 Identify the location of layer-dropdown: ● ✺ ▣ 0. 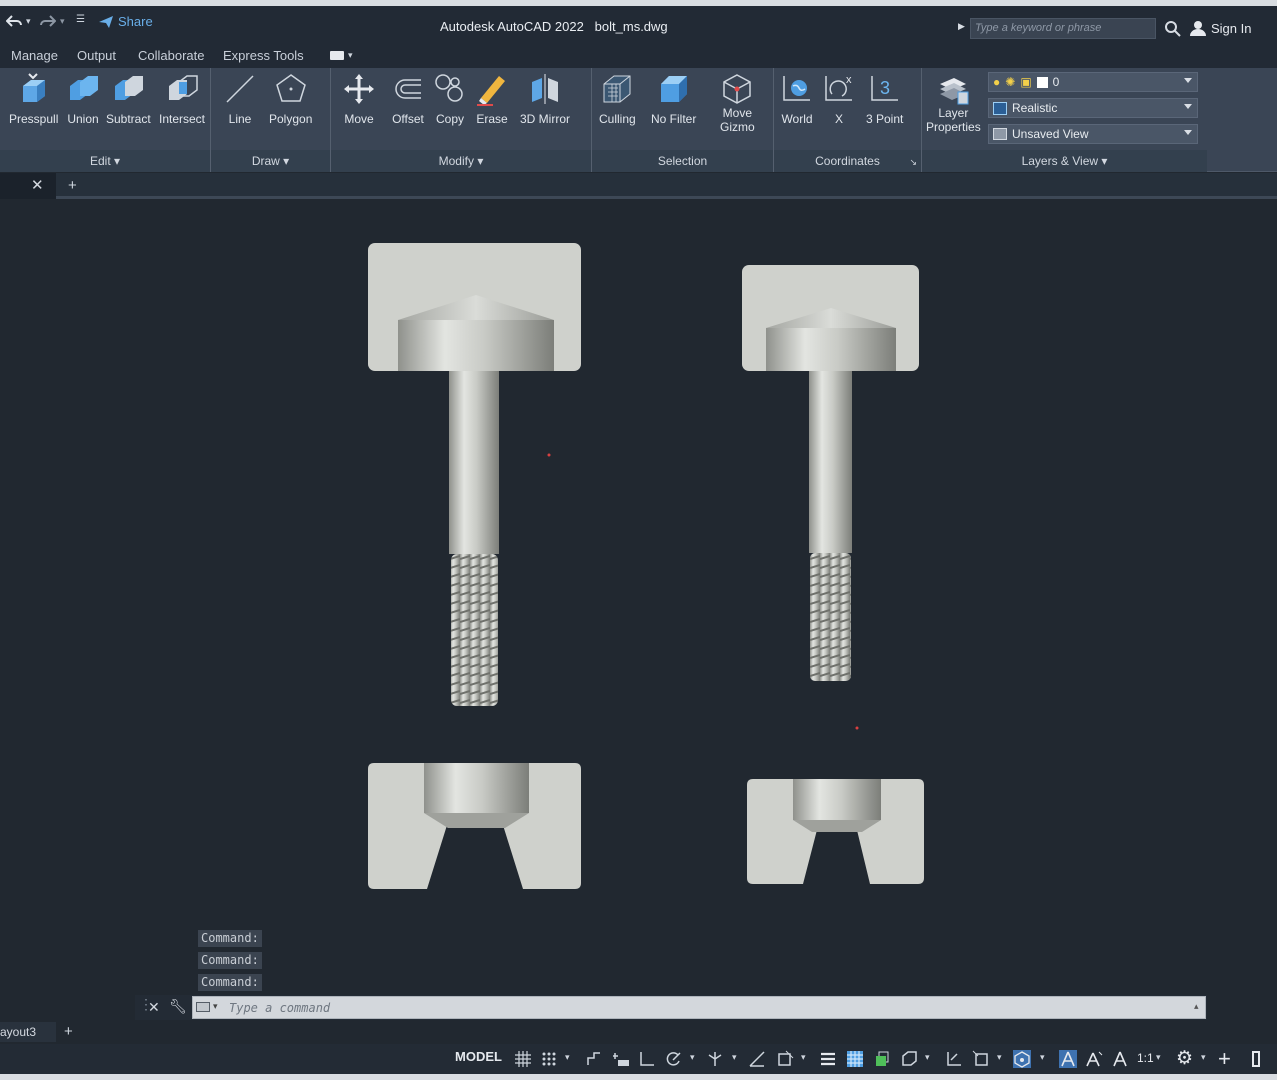
(1093, 82).